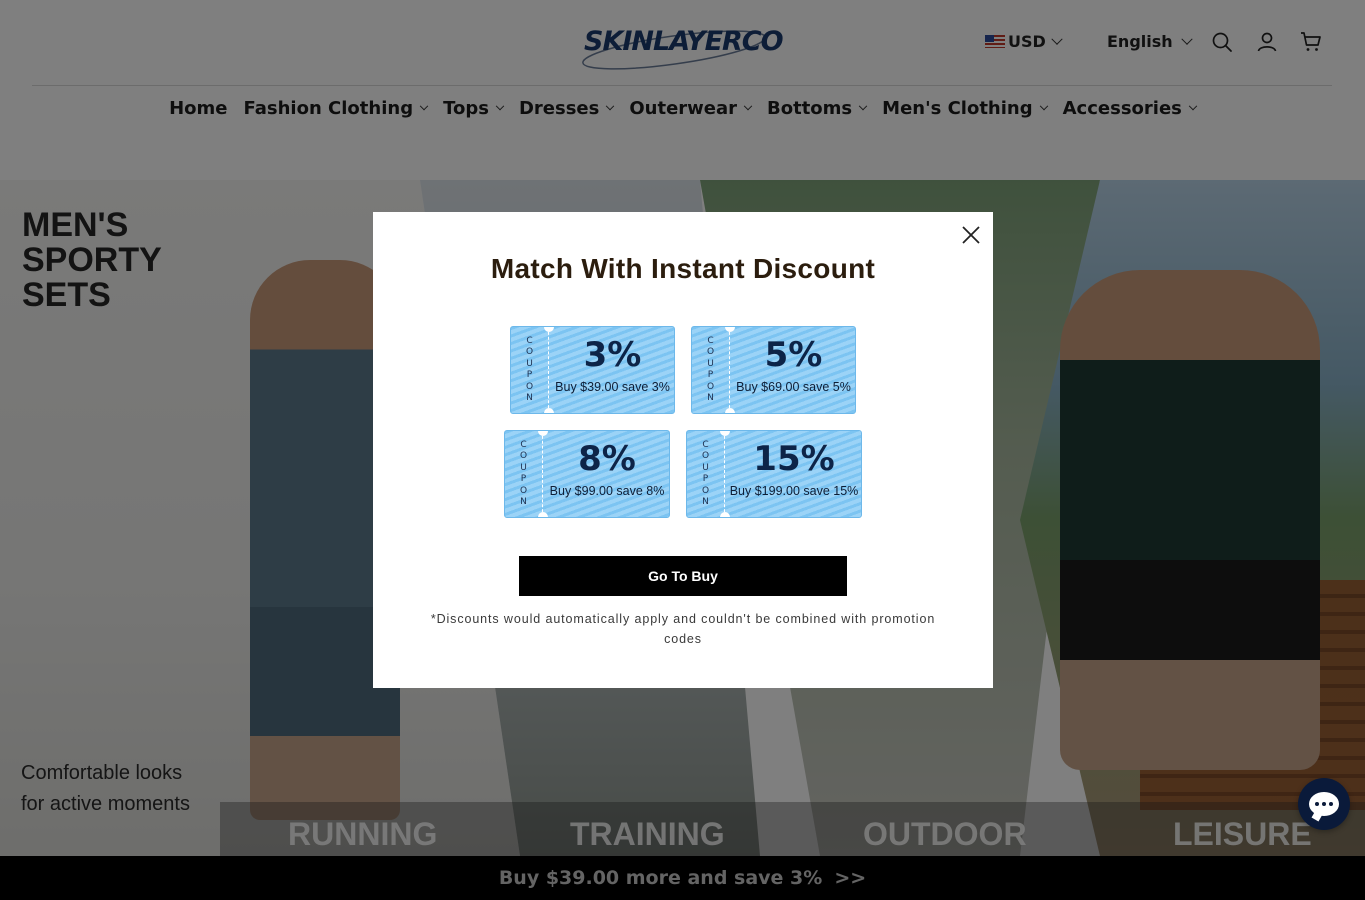  Describe the element at coordinates (683, 268) in the screenshot. I see `modal-title: Match With Instant Discount` at that location.